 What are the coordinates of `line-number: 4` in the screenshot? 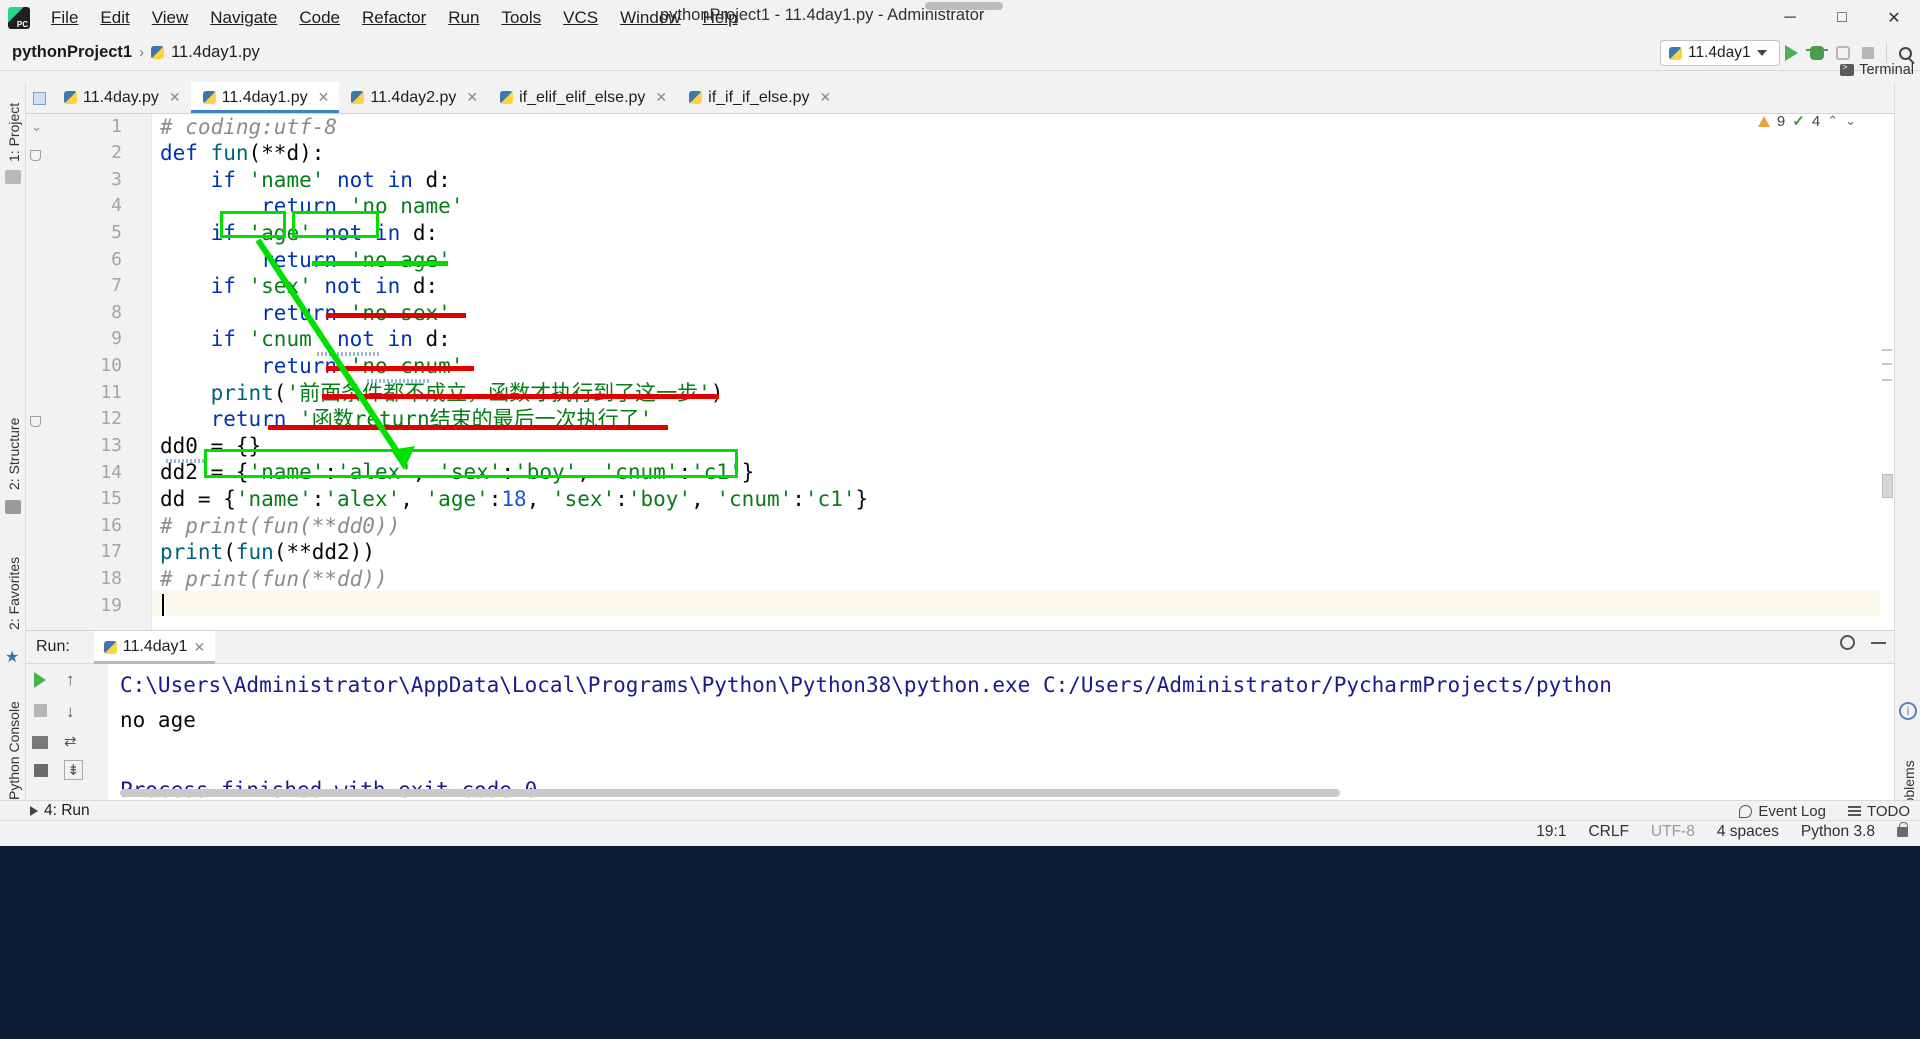 It's located at (116, 205).